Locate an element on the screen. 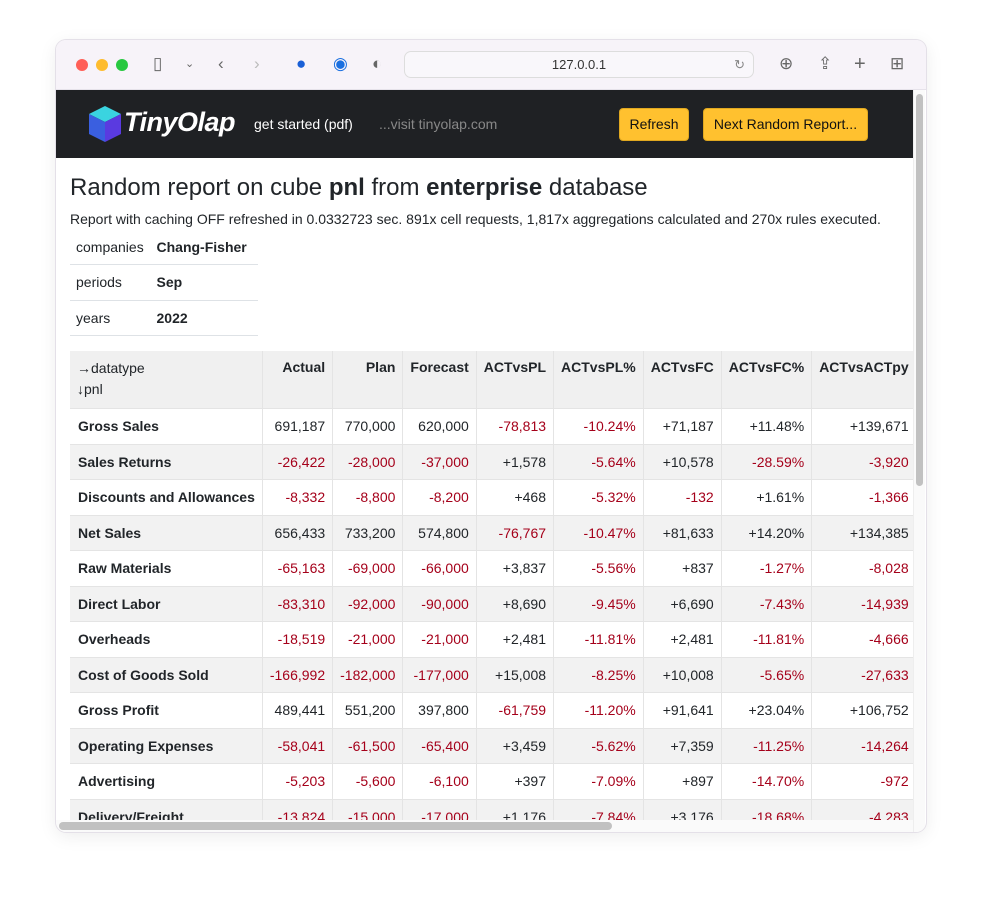  table-cell: -83,310 is located at coordinates (298, 603).